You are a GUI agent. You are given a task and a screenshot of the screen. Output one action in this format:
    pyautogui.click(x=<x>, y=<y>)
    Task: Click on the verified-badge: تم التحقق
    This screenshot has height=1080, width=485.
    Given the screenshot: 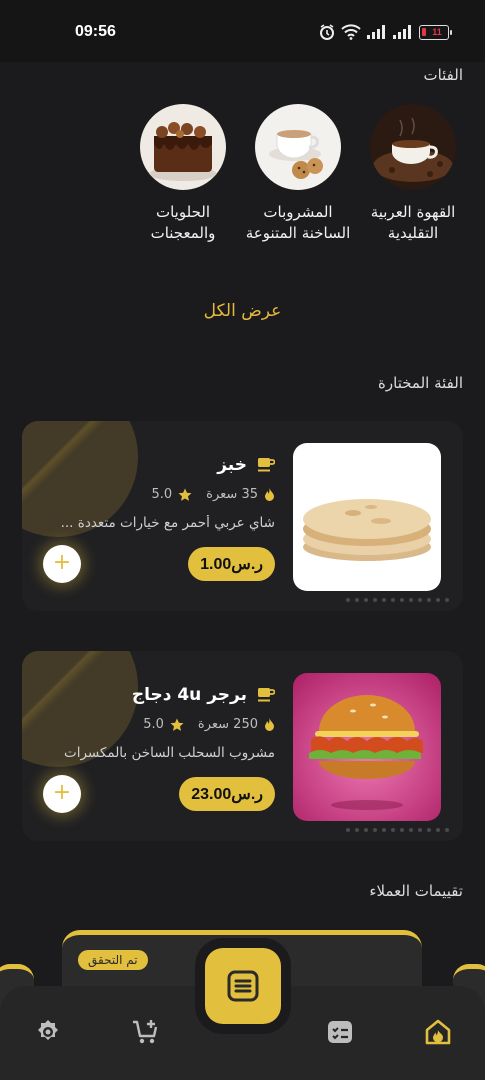 What is the action you would take?
    pyautogui.click(x=113, y=960)
    